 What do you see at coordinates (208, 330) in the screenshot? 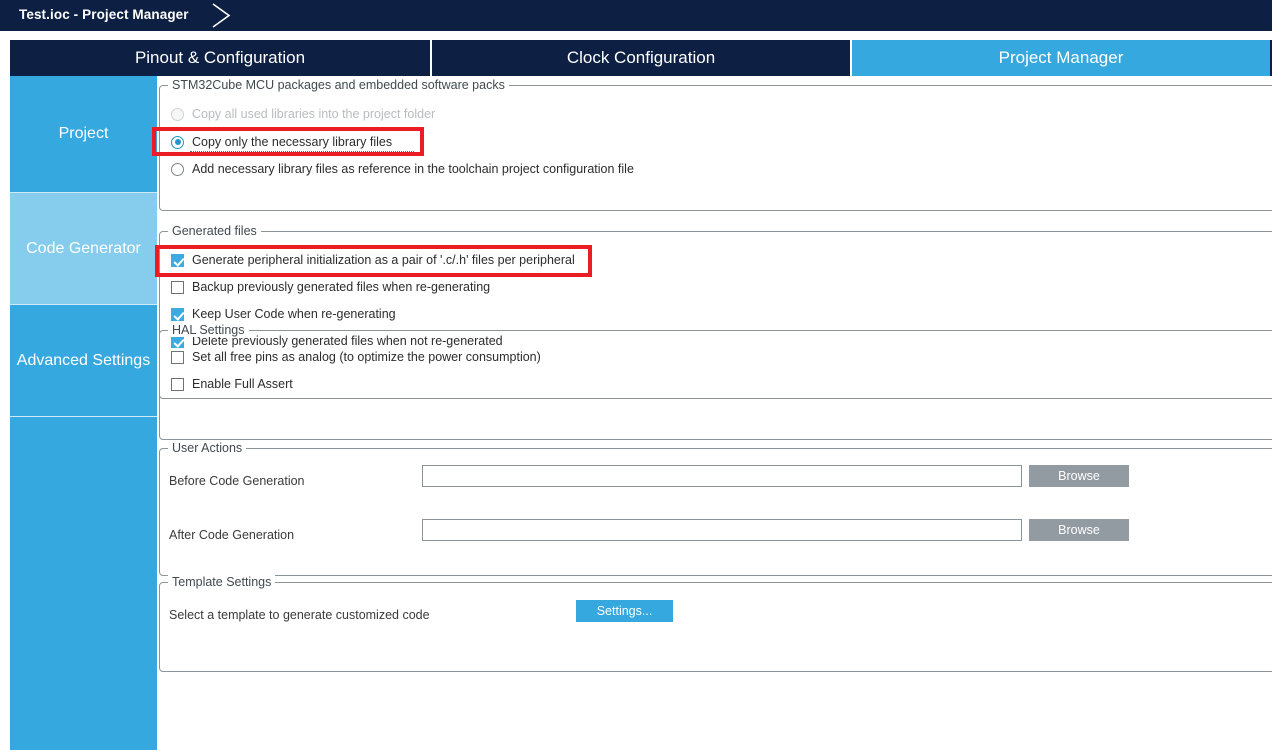
I see `group-legend: HAL Settings` at bounding box center [208, 330].